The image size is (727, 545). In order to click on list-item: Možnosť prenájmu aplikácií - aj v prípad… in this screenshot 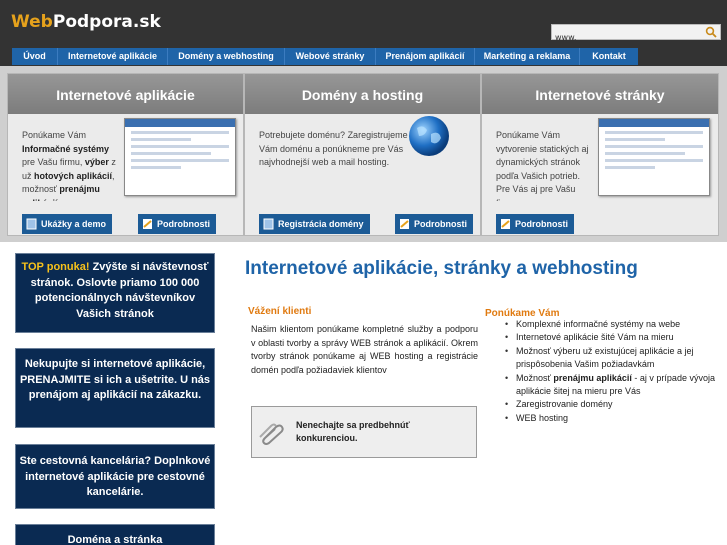, I will do `click(614, 385)`.